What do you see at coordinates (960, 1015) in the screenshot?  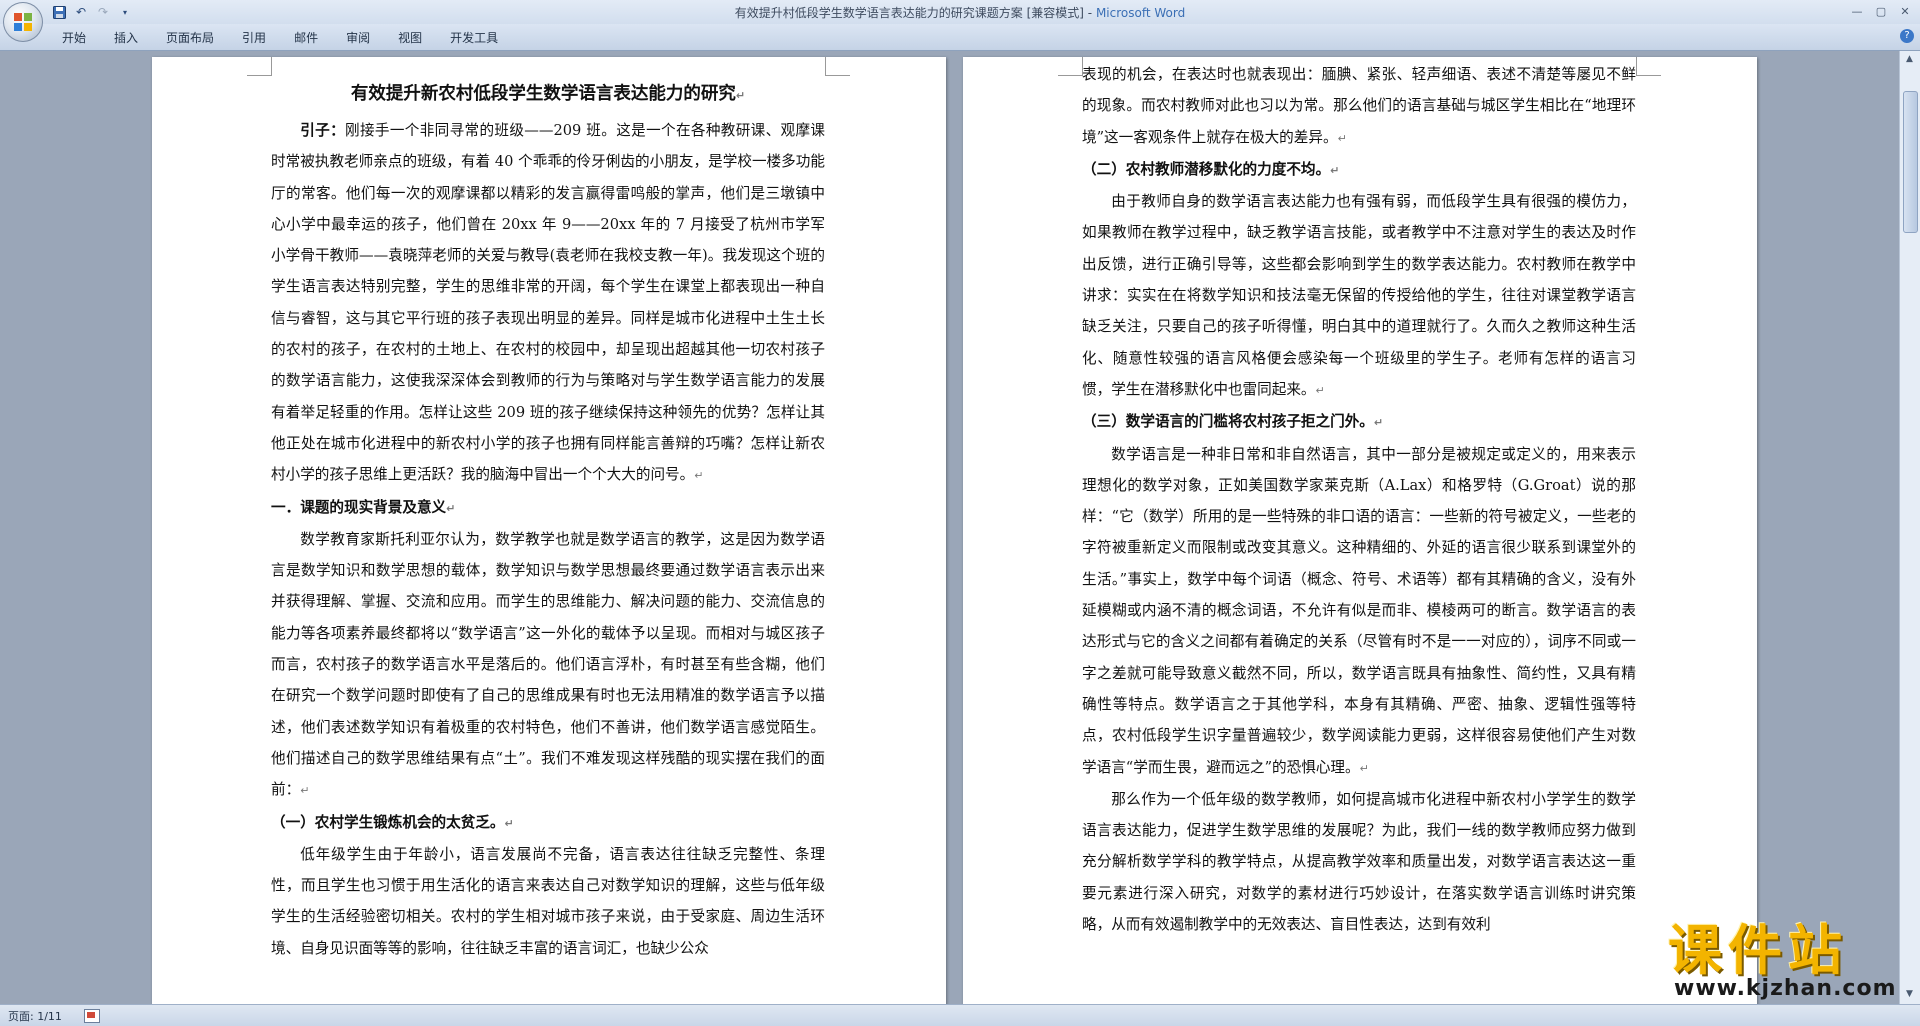 I see `status-bar: 页面: 1/11` at bounding box center [960, 1015].